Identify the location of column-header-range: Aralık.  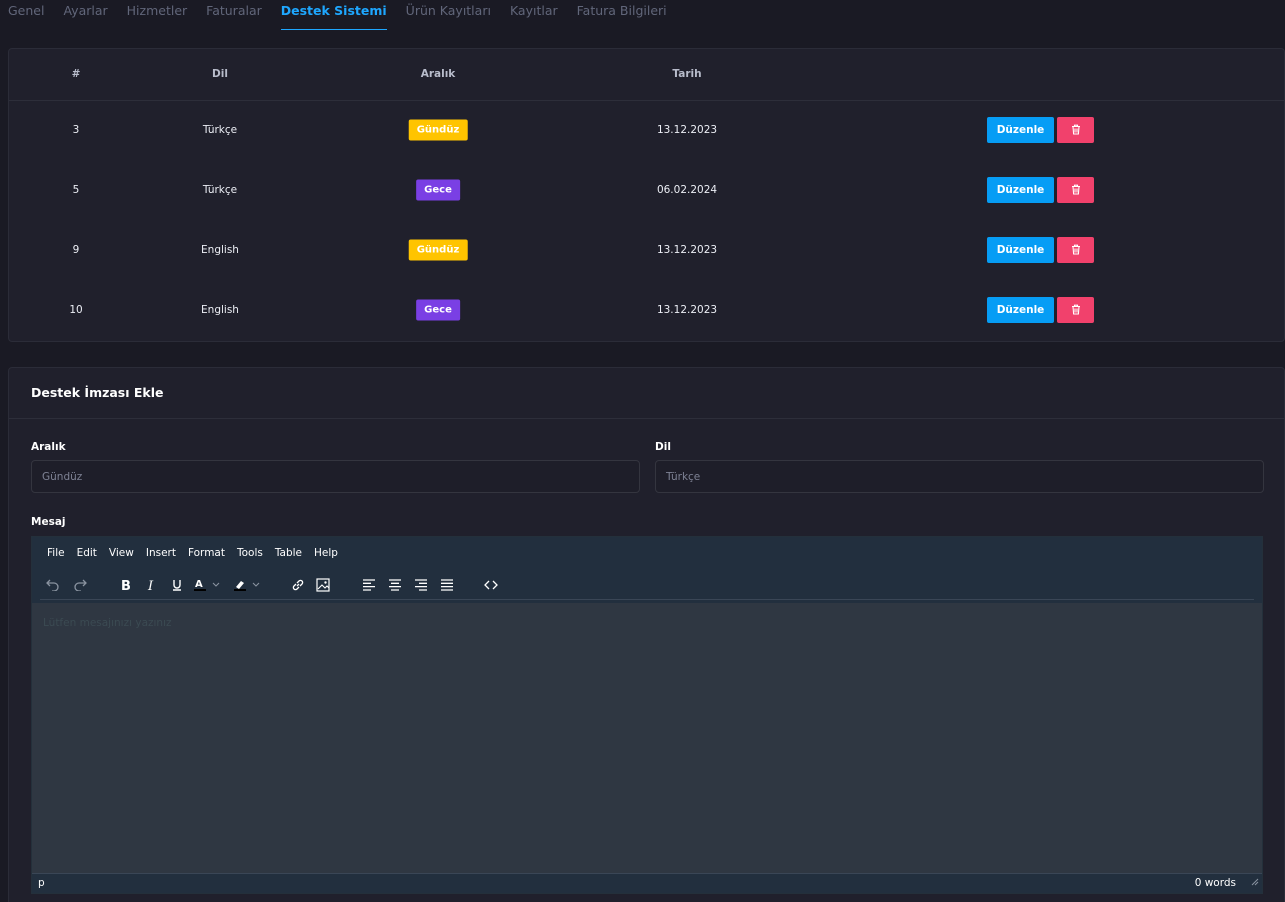
(438, 74).